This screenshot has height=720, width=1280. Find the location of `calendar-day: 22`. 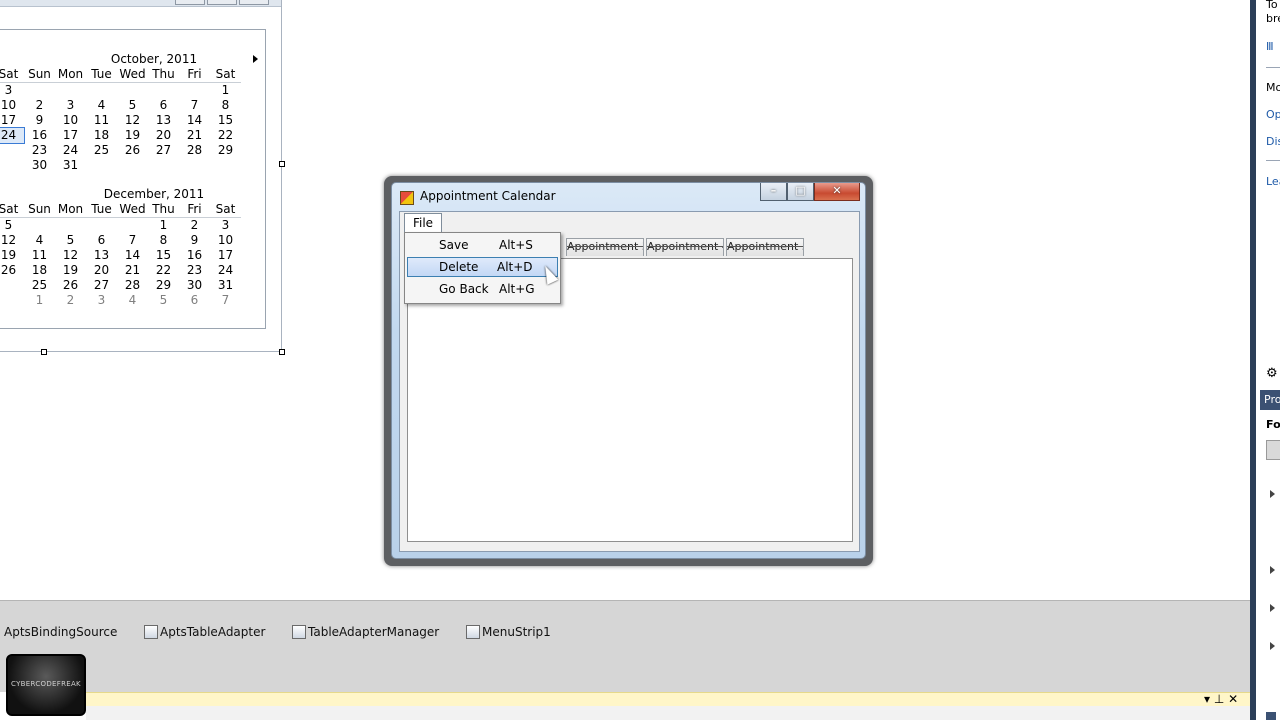

calendar-day: 22 is located at coordinates (163, 270).